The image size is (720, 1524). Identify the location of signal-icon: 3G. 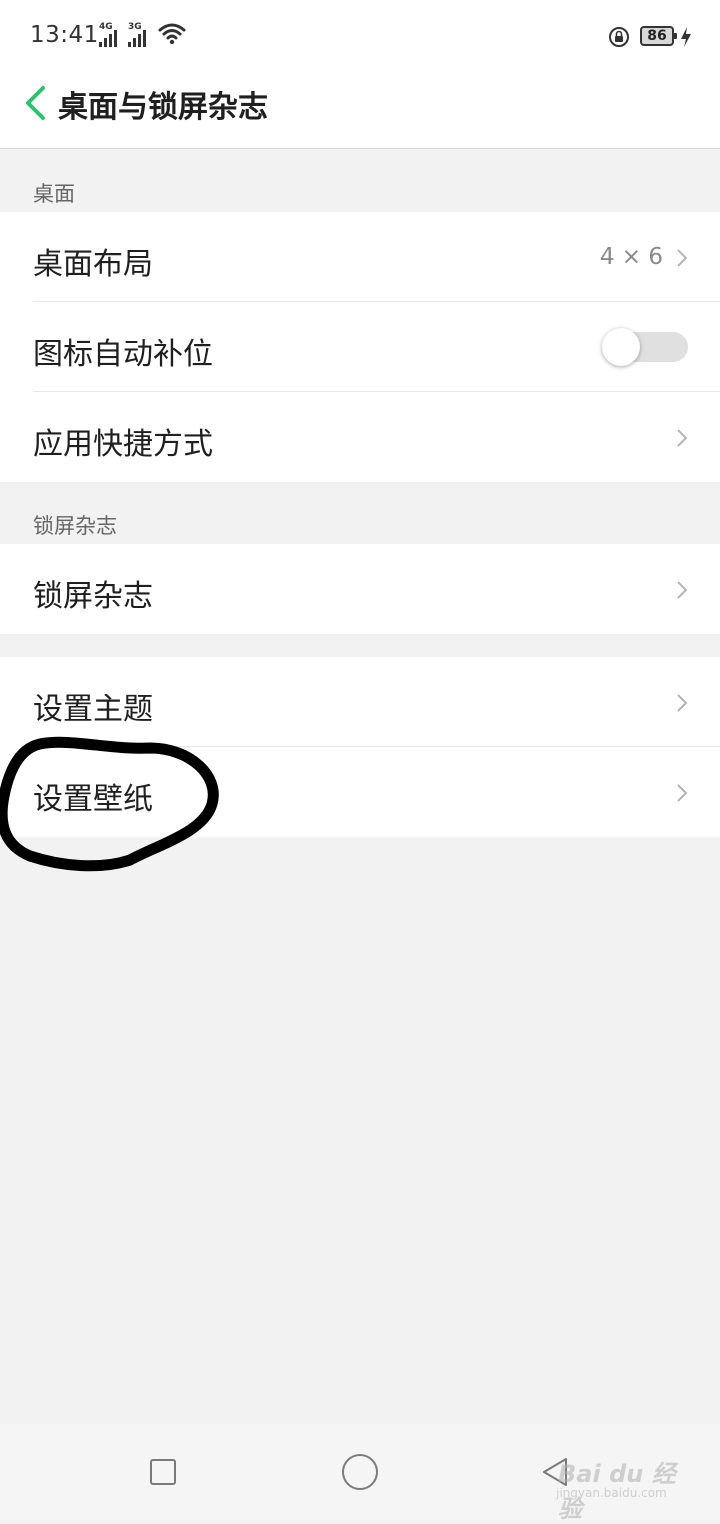
(141, 34).